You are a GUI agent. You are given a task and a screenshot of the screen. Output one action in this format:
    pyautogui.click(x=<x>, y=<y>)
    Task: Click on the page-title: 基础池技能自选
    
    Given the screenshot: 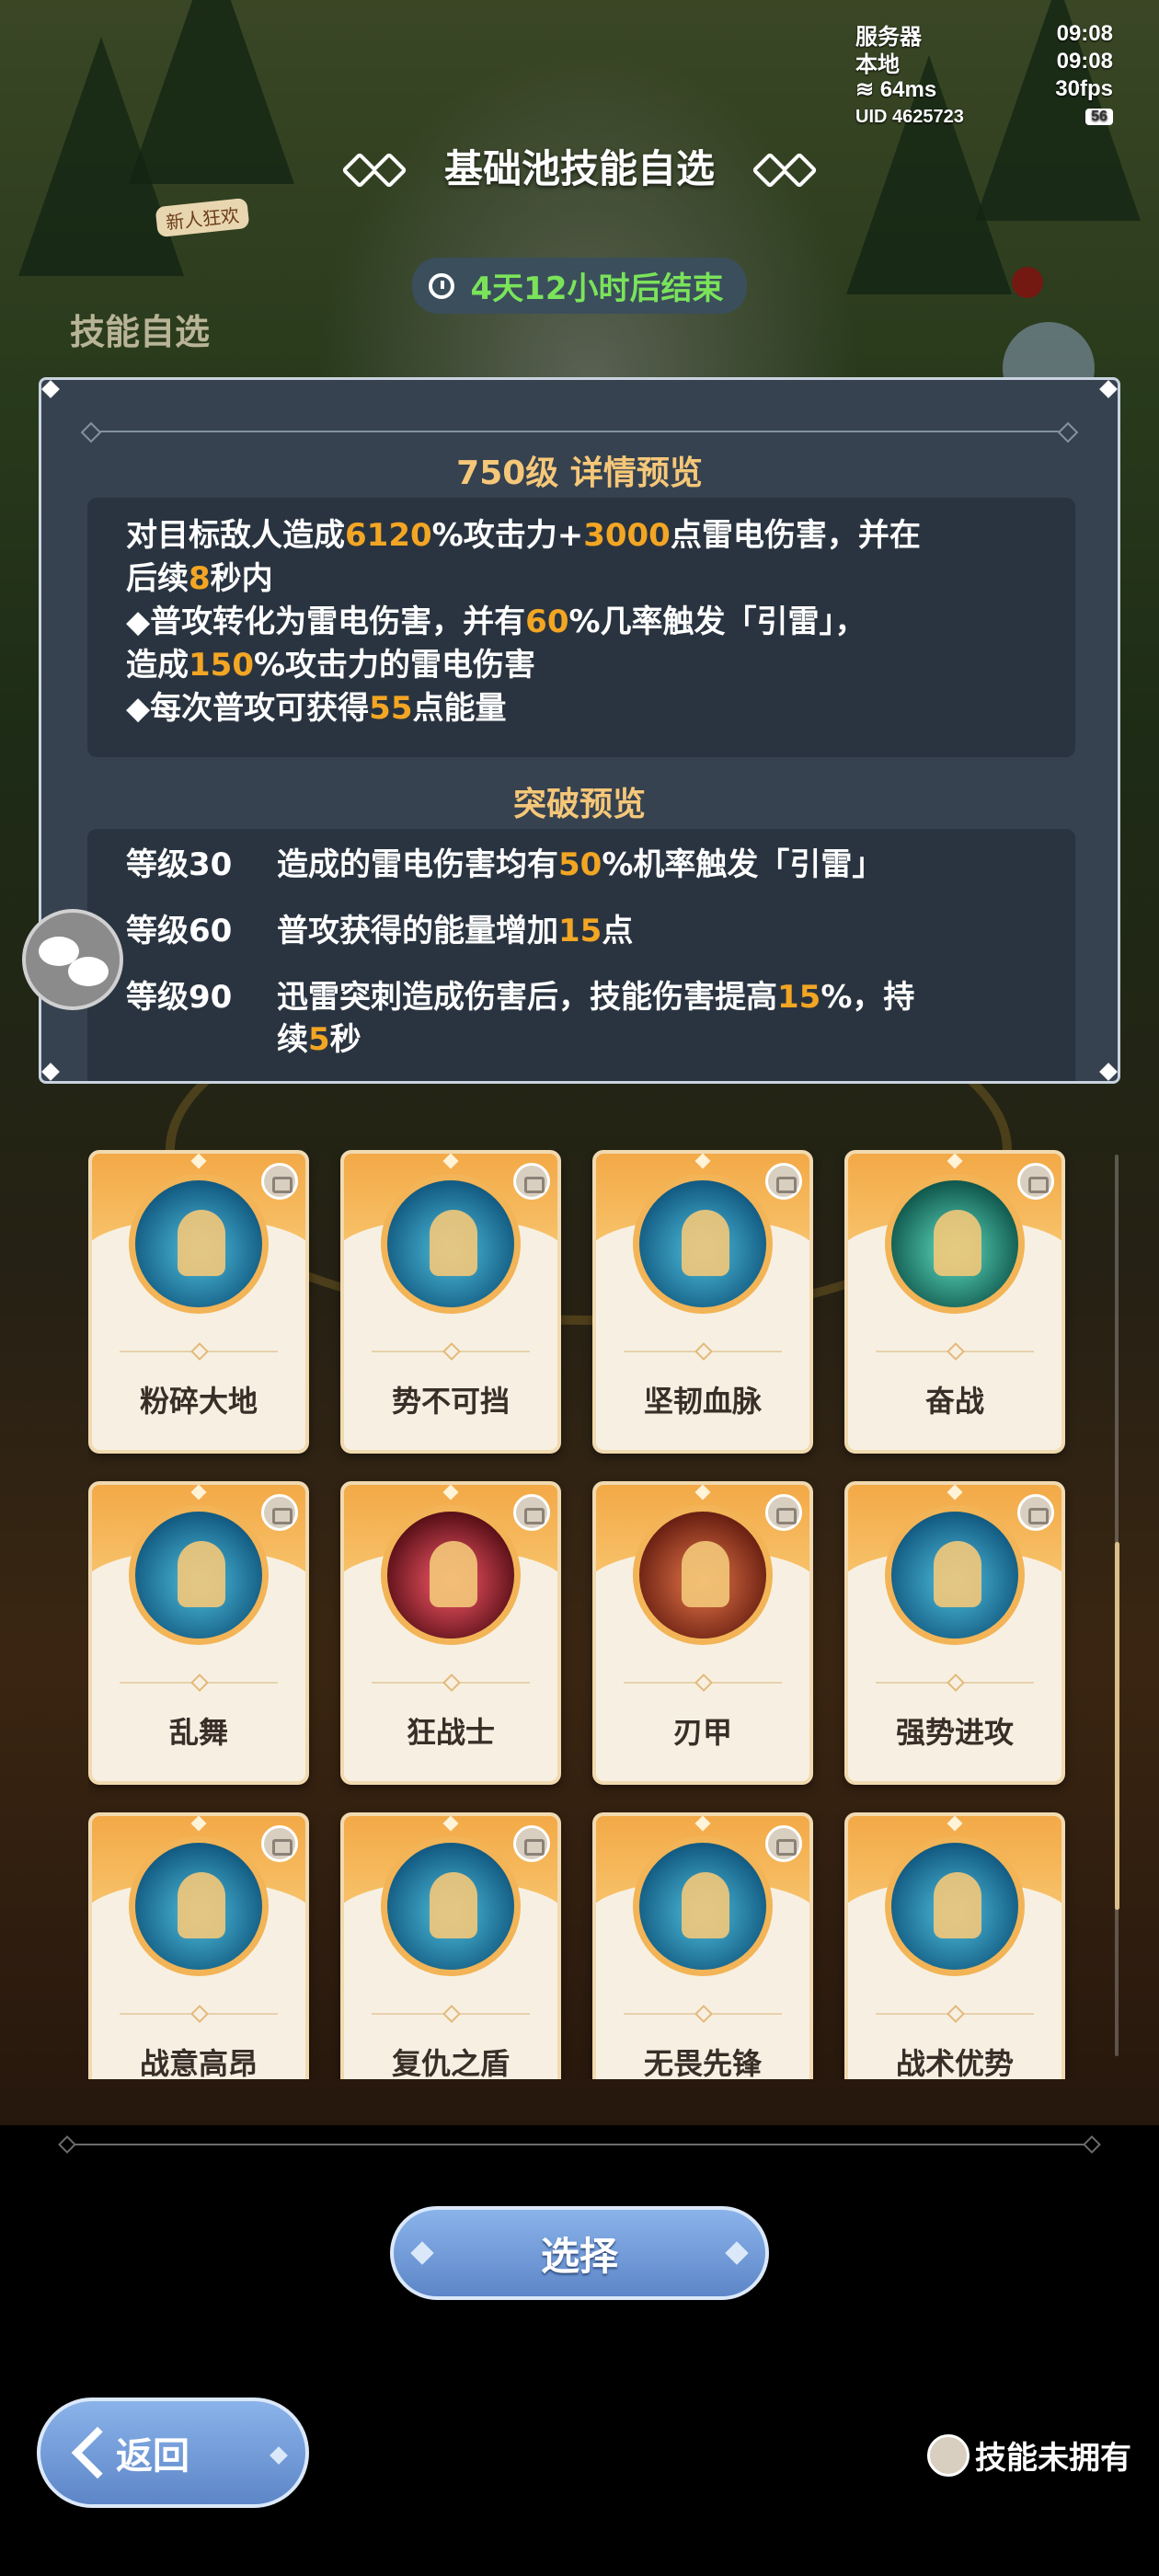 What is the action you would take?
    pyautogui.click(x=579, y=166)
    